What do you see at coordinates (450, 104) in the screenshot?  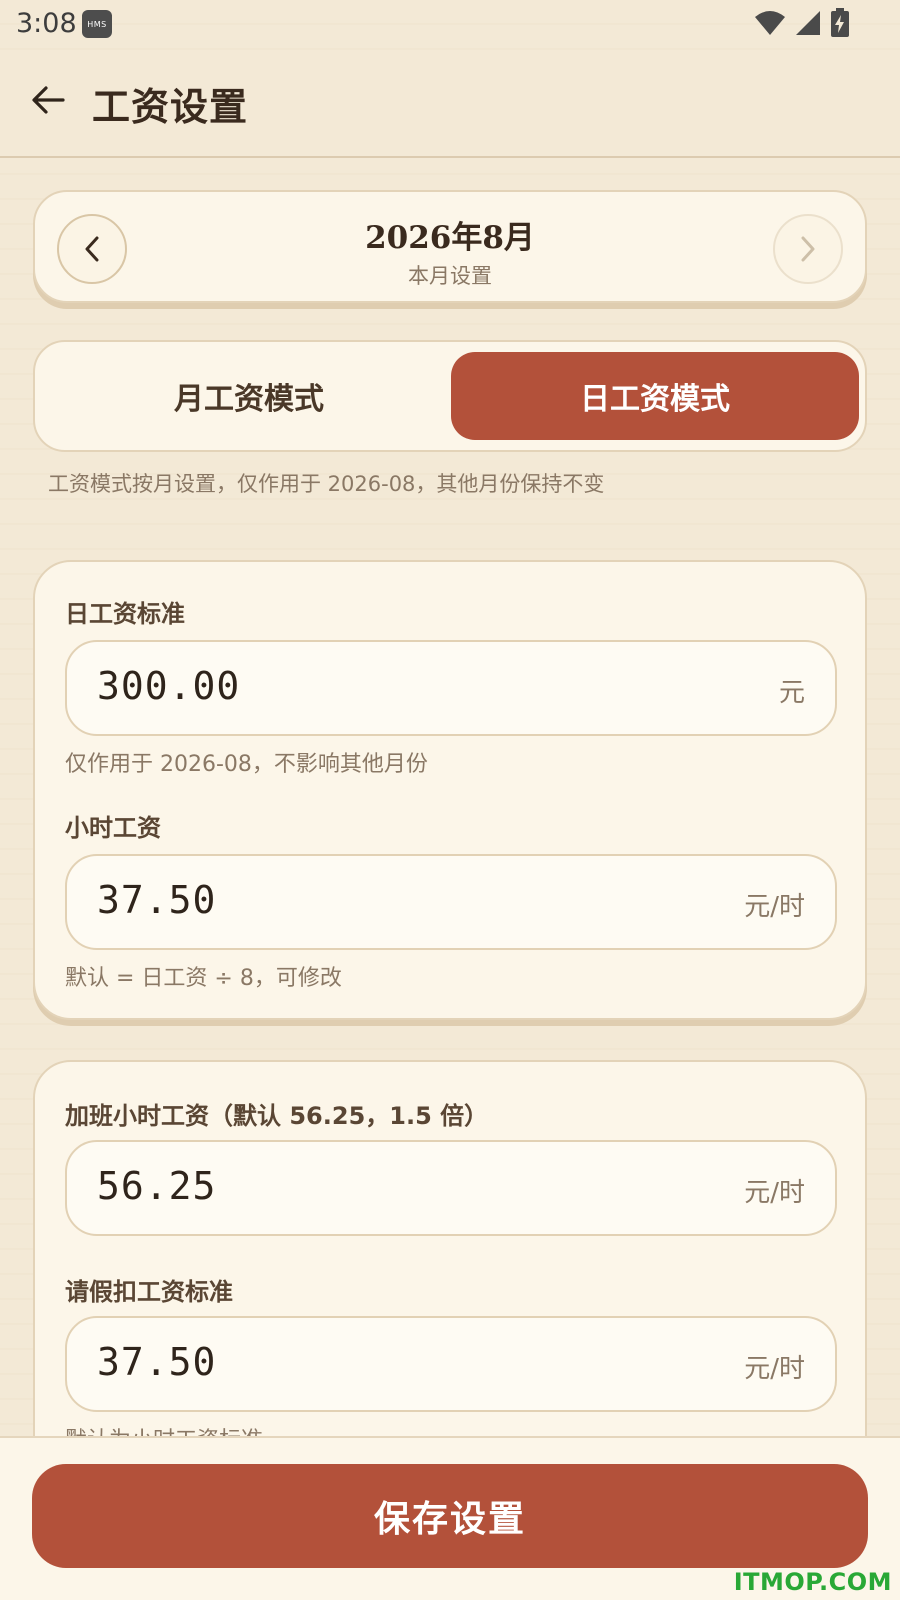 I see `app-bar: 工资设置` at bounding box center [450, 104].